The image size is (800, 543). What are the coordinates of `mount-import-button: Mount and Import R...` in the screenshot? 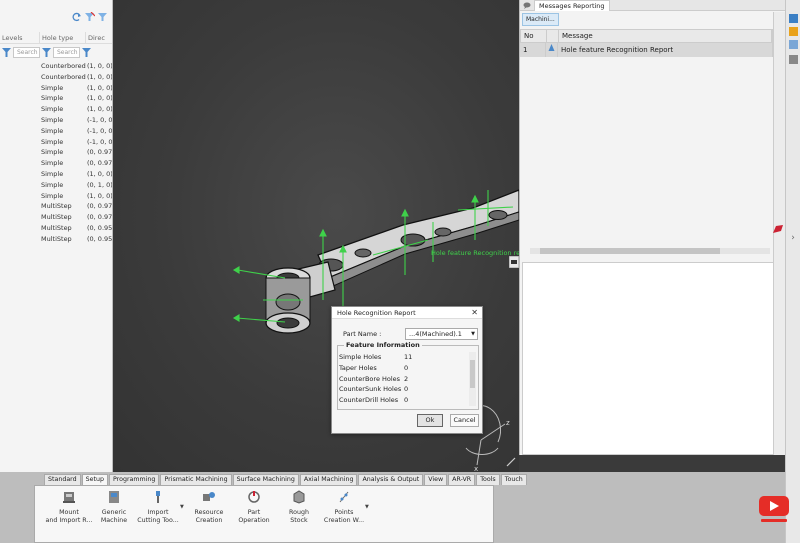 It's located at (69, 507).